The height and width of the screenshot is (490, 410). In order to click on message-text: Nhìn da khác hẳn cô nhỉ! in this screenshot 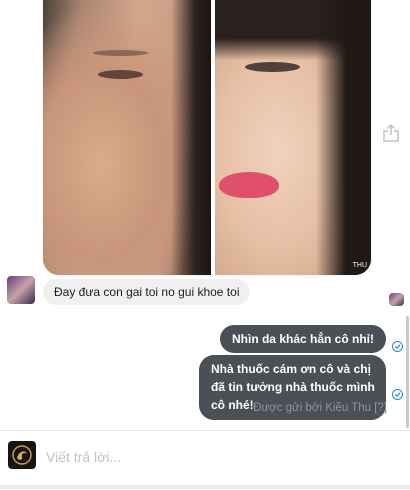, I will do `click(302, 339)`.